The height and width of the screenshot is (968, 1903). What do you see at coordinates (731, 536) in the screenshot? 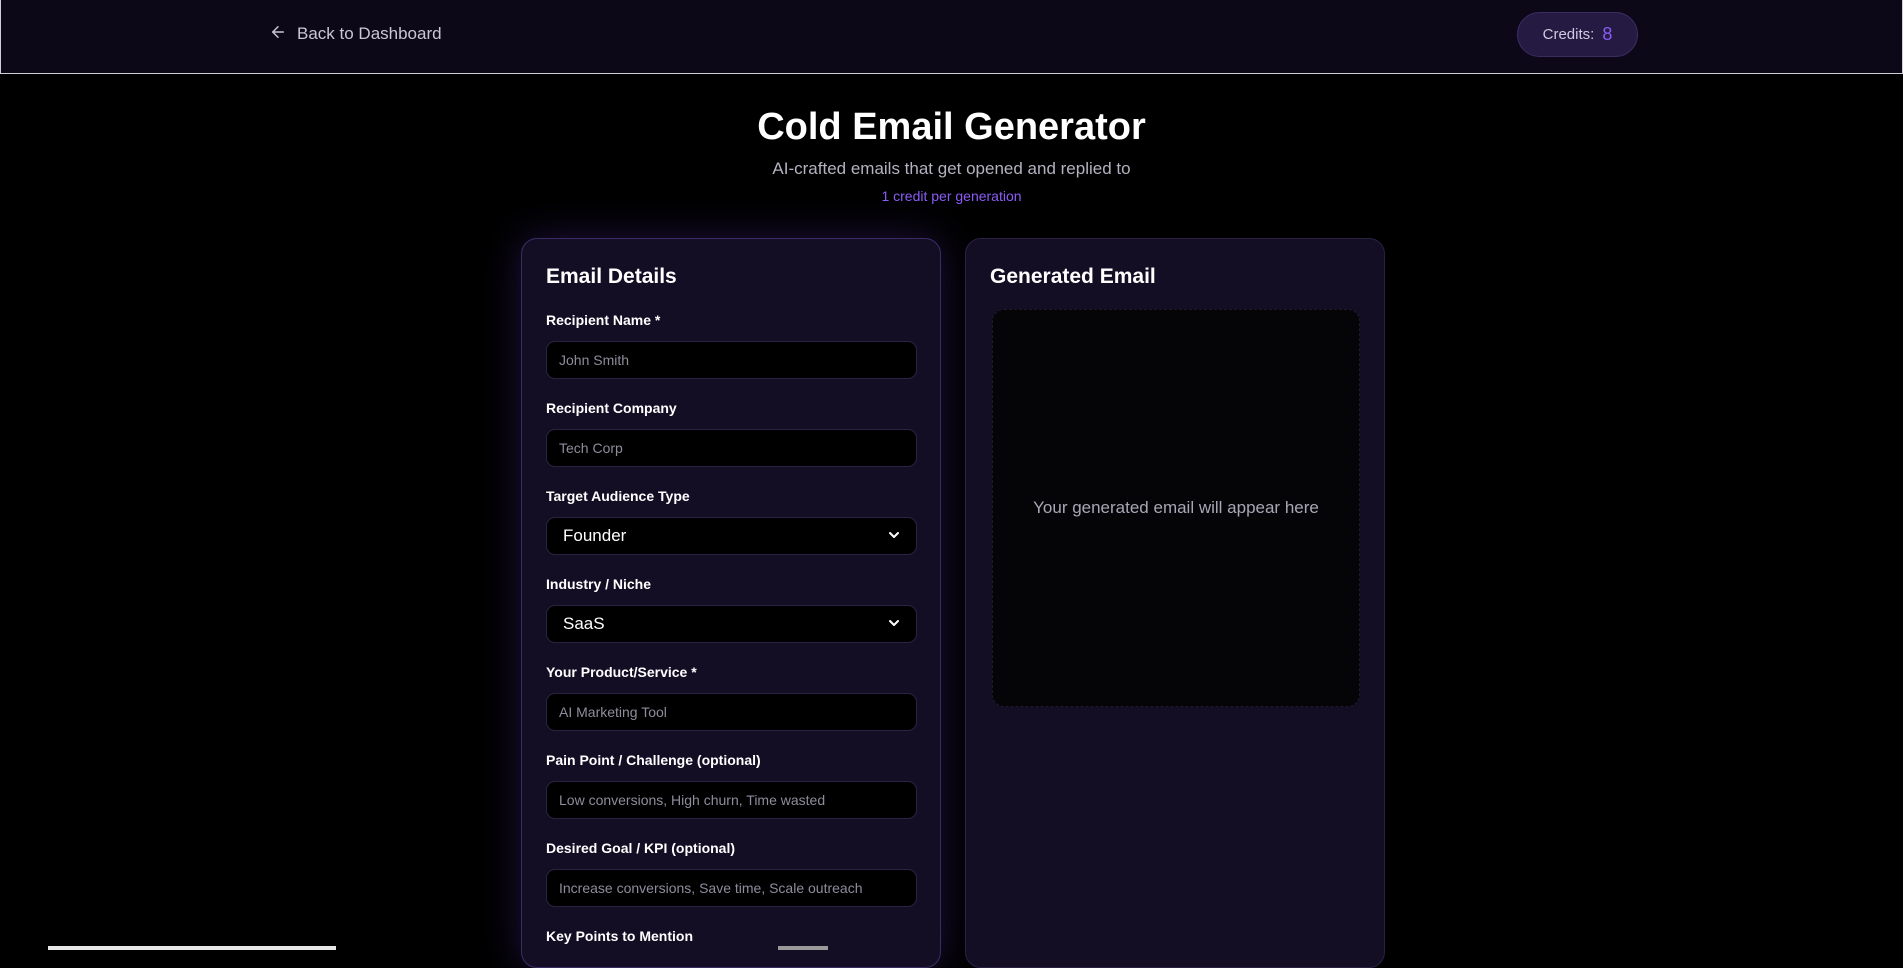
I see `audience-type-select: Founder` at bounding box center [731, 536].